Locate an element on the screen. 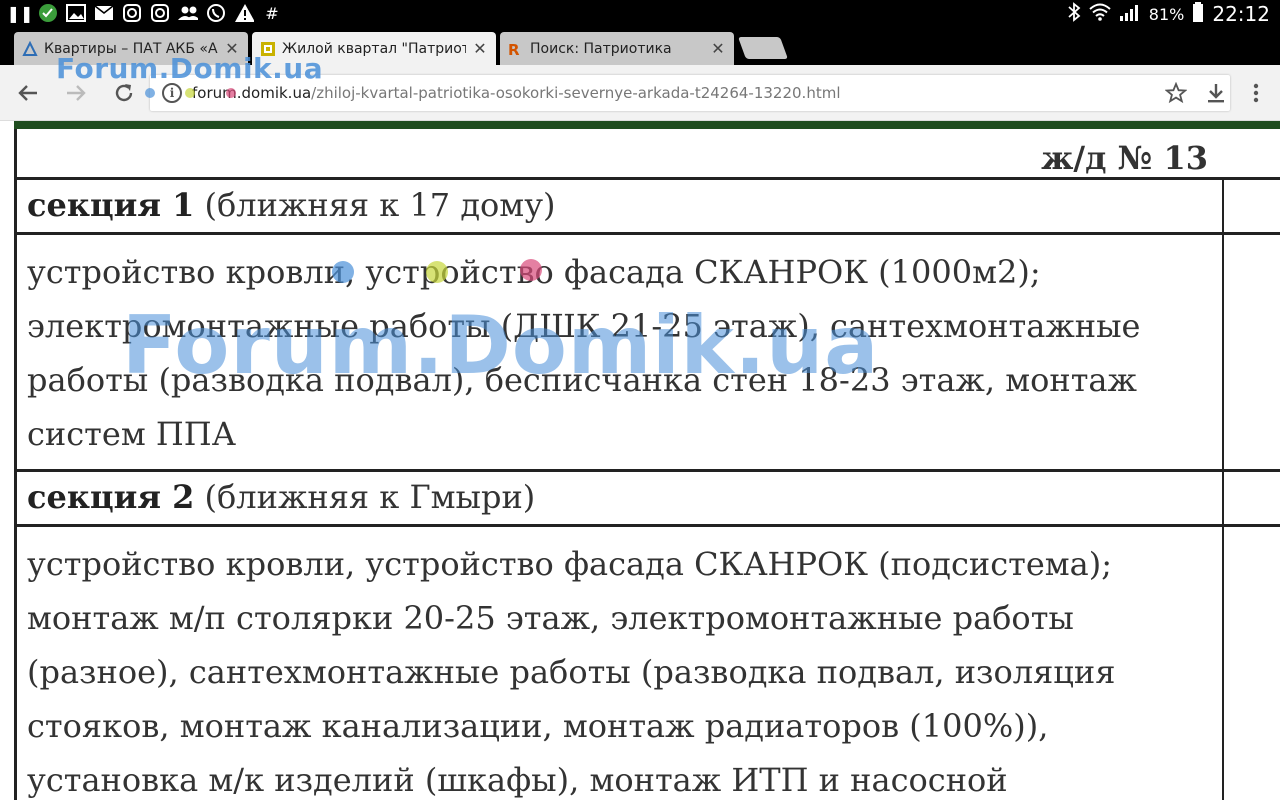 This screenshot has width=1280, height=800. mail-icon is located at coordinates (104, 13).